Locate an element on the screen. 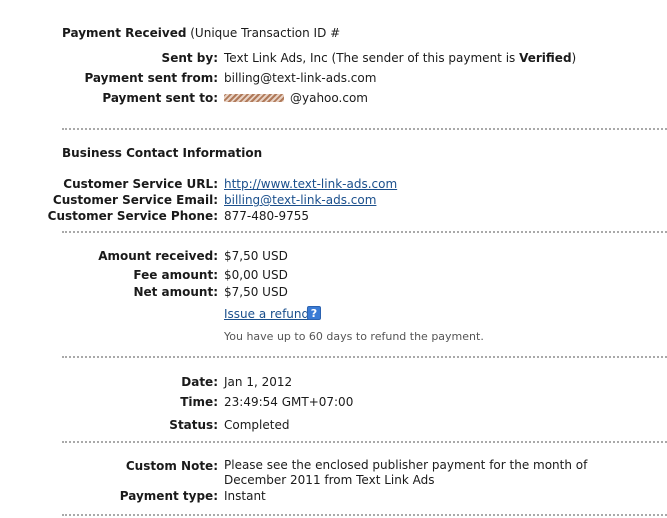  fee-amount-value: $0,00 USD is located at coordinates (256, 275).